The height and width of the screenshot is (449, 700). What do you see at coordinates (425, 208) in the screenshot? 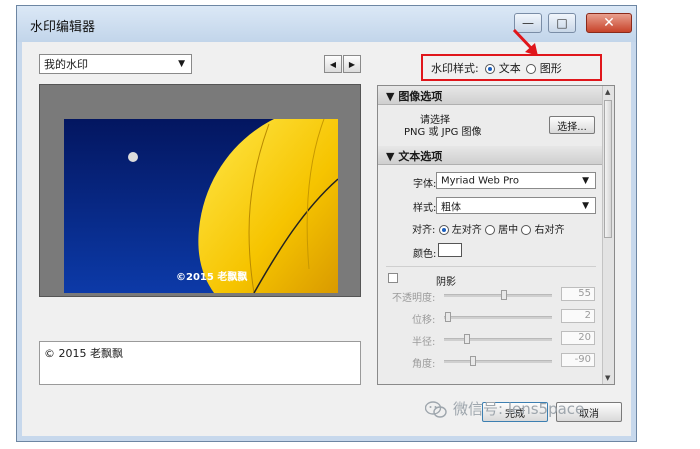
I see `style-label: 样式:` at bounding box center [425, 208].